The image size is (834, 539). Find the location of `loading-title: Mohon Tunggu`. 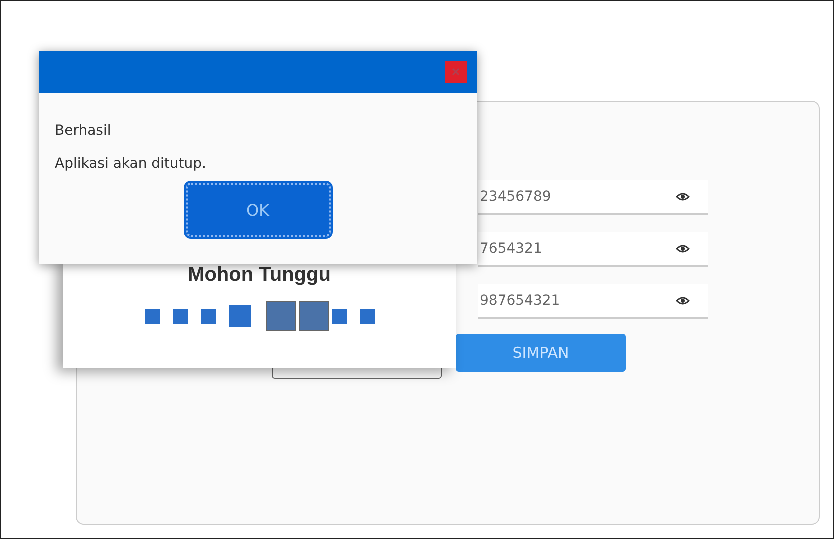

loading-title: Mohon Tunggu is located at coordinates (259, 275).